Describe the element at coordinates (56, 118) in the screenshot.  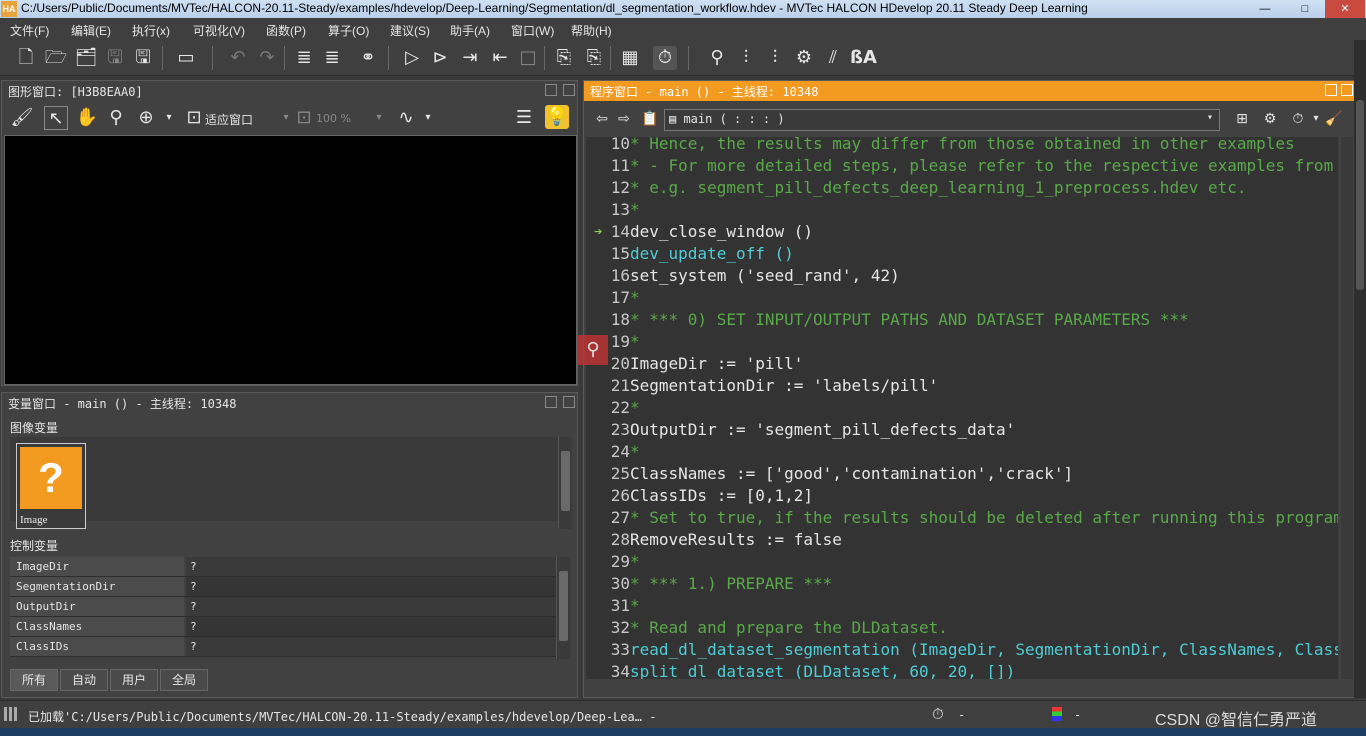
I see `pointer-icon: ↖` at that location.